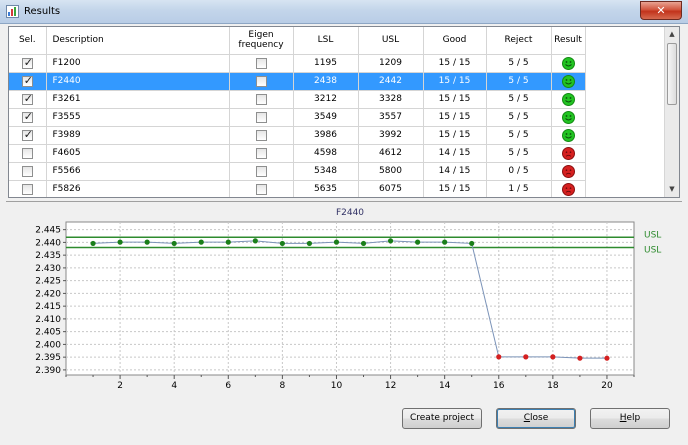  I want to click on create-project-button: Create project, so click(442, 418).